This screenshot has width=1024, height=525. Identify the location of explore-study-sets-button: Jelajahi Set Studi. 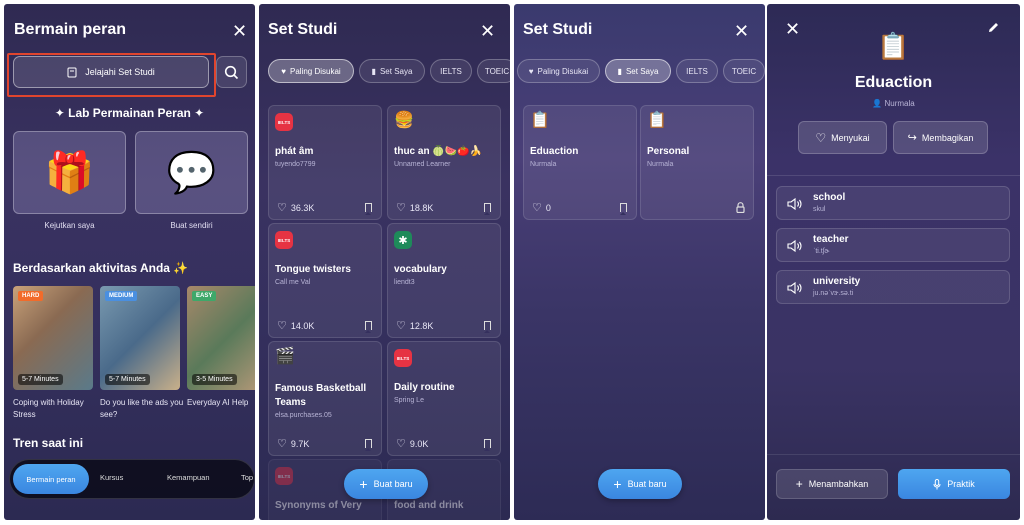
(111, 72).